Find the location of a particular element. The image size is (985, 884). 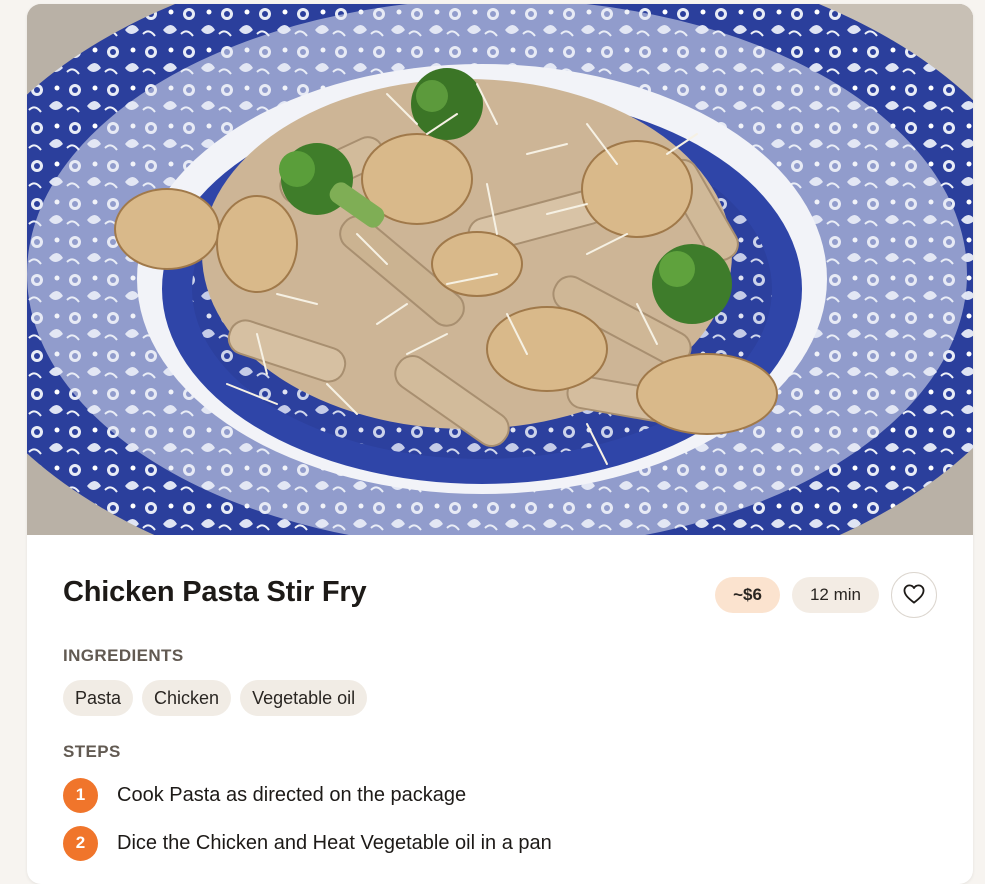

recipe-title: Chicken Pasta Stir Fry is located at coordinates (215, 592).